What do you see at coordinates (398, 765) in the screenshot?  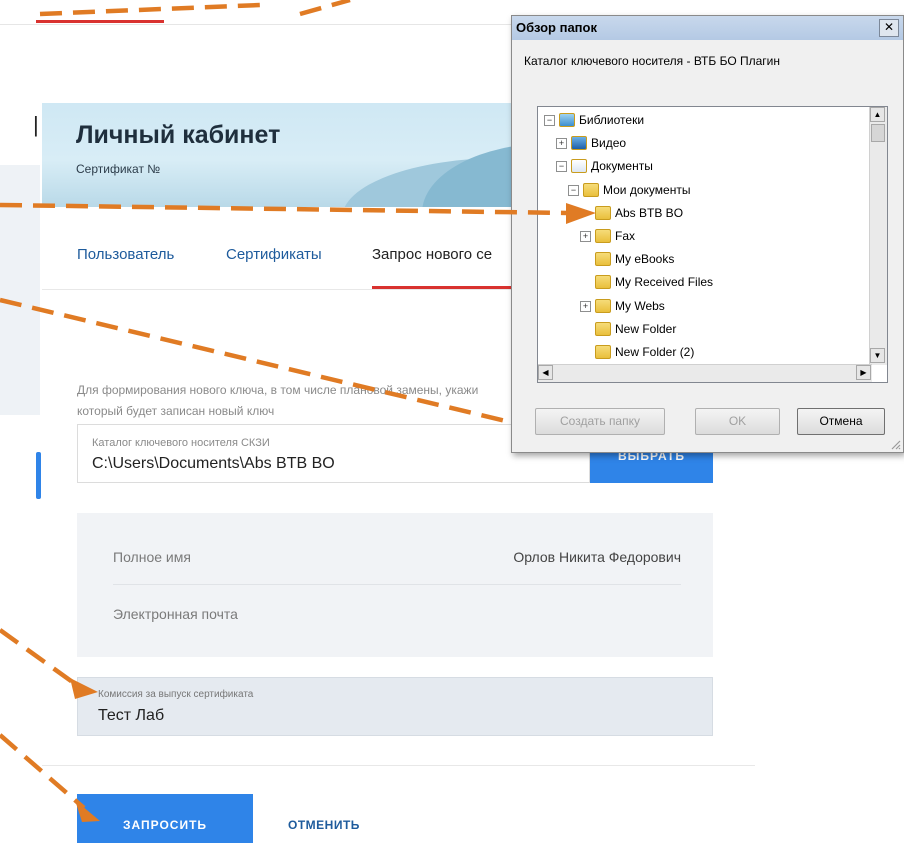 I see `bottom-divider` at bounding box center [398, 765].